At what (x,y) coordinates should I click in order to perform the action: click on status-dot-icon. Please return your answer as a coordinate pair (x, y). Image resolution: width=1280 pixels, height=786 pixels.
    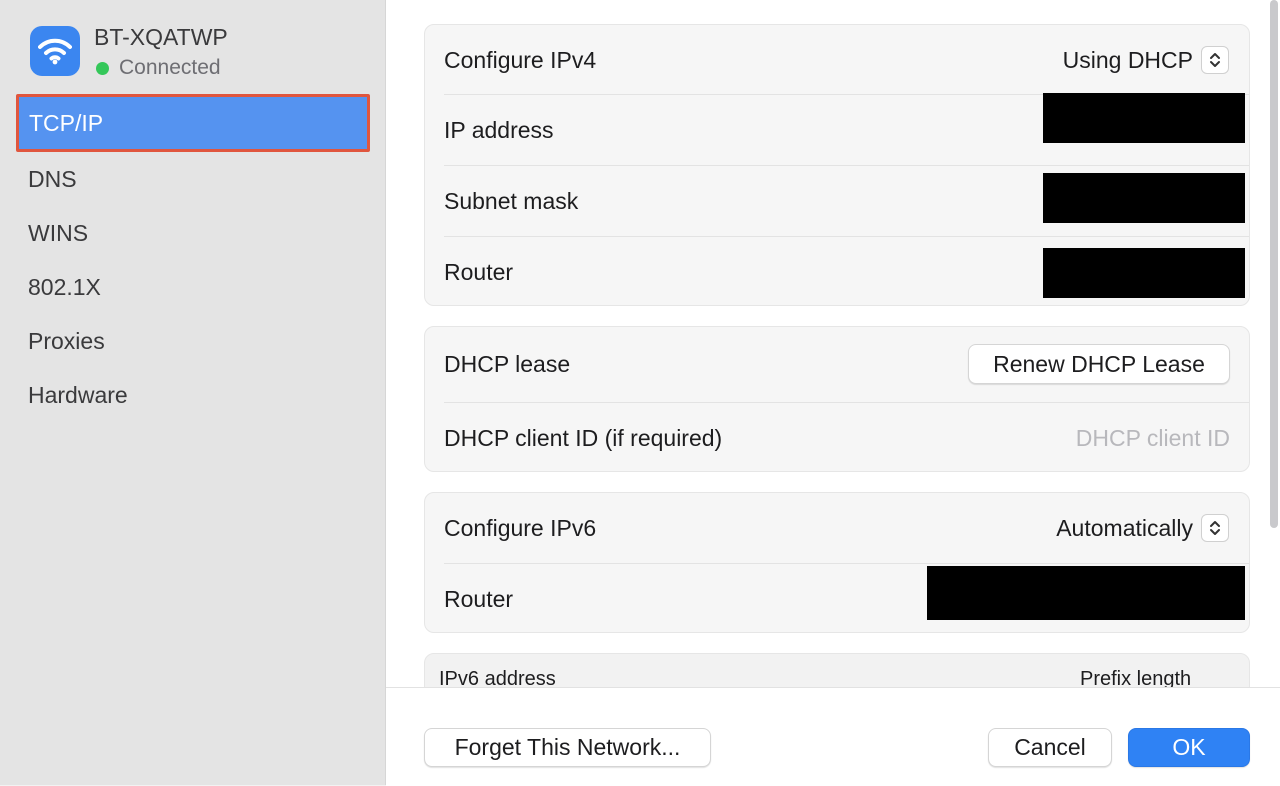
    Looking at the image, I should click on (102, 68).